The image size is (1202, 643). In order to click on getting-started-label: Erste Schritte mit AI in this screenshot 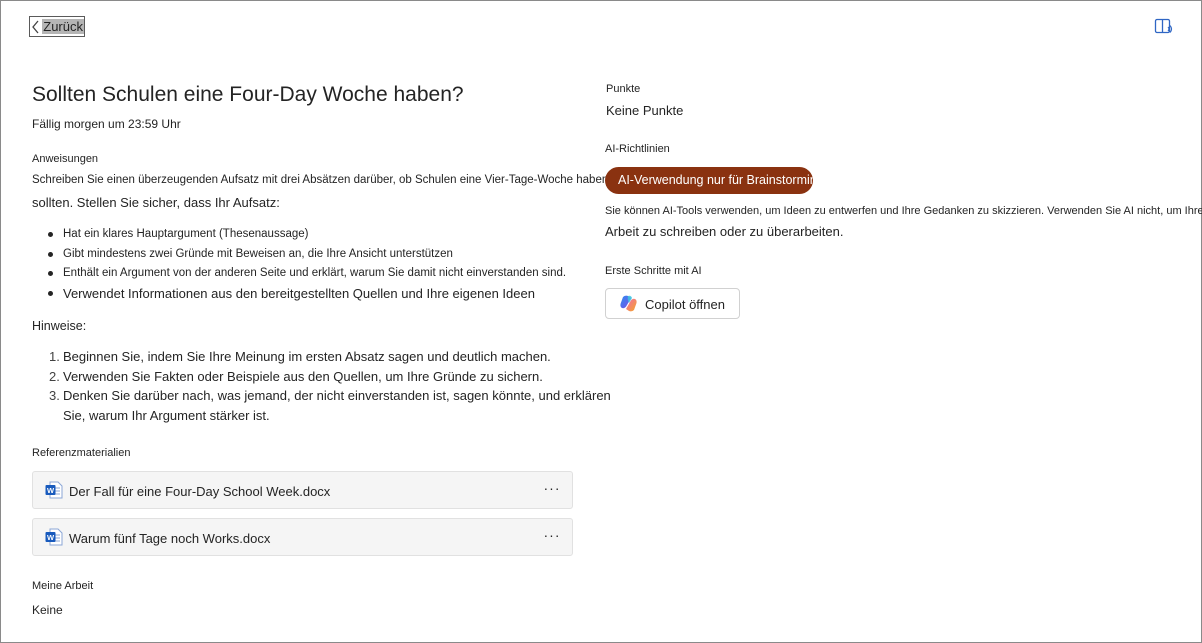, I will do `click(653, 271)`.